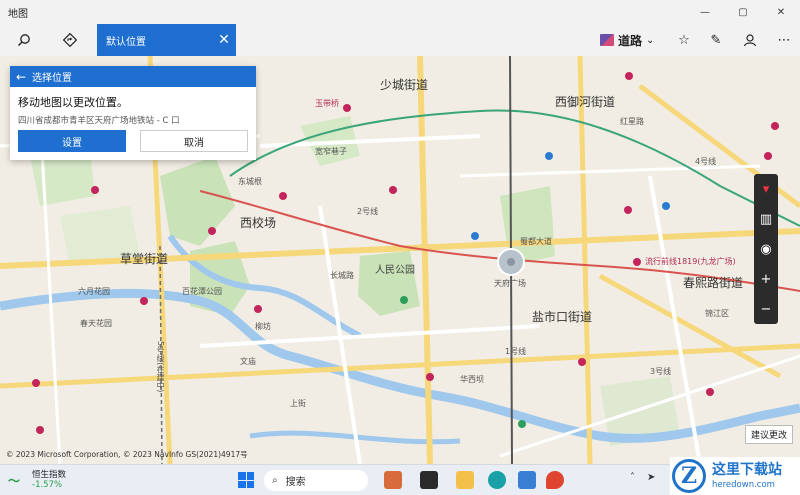  Describe the element at coordinates (717, 313) in the screenshot. I see `map-label: 锦江区` at that location.